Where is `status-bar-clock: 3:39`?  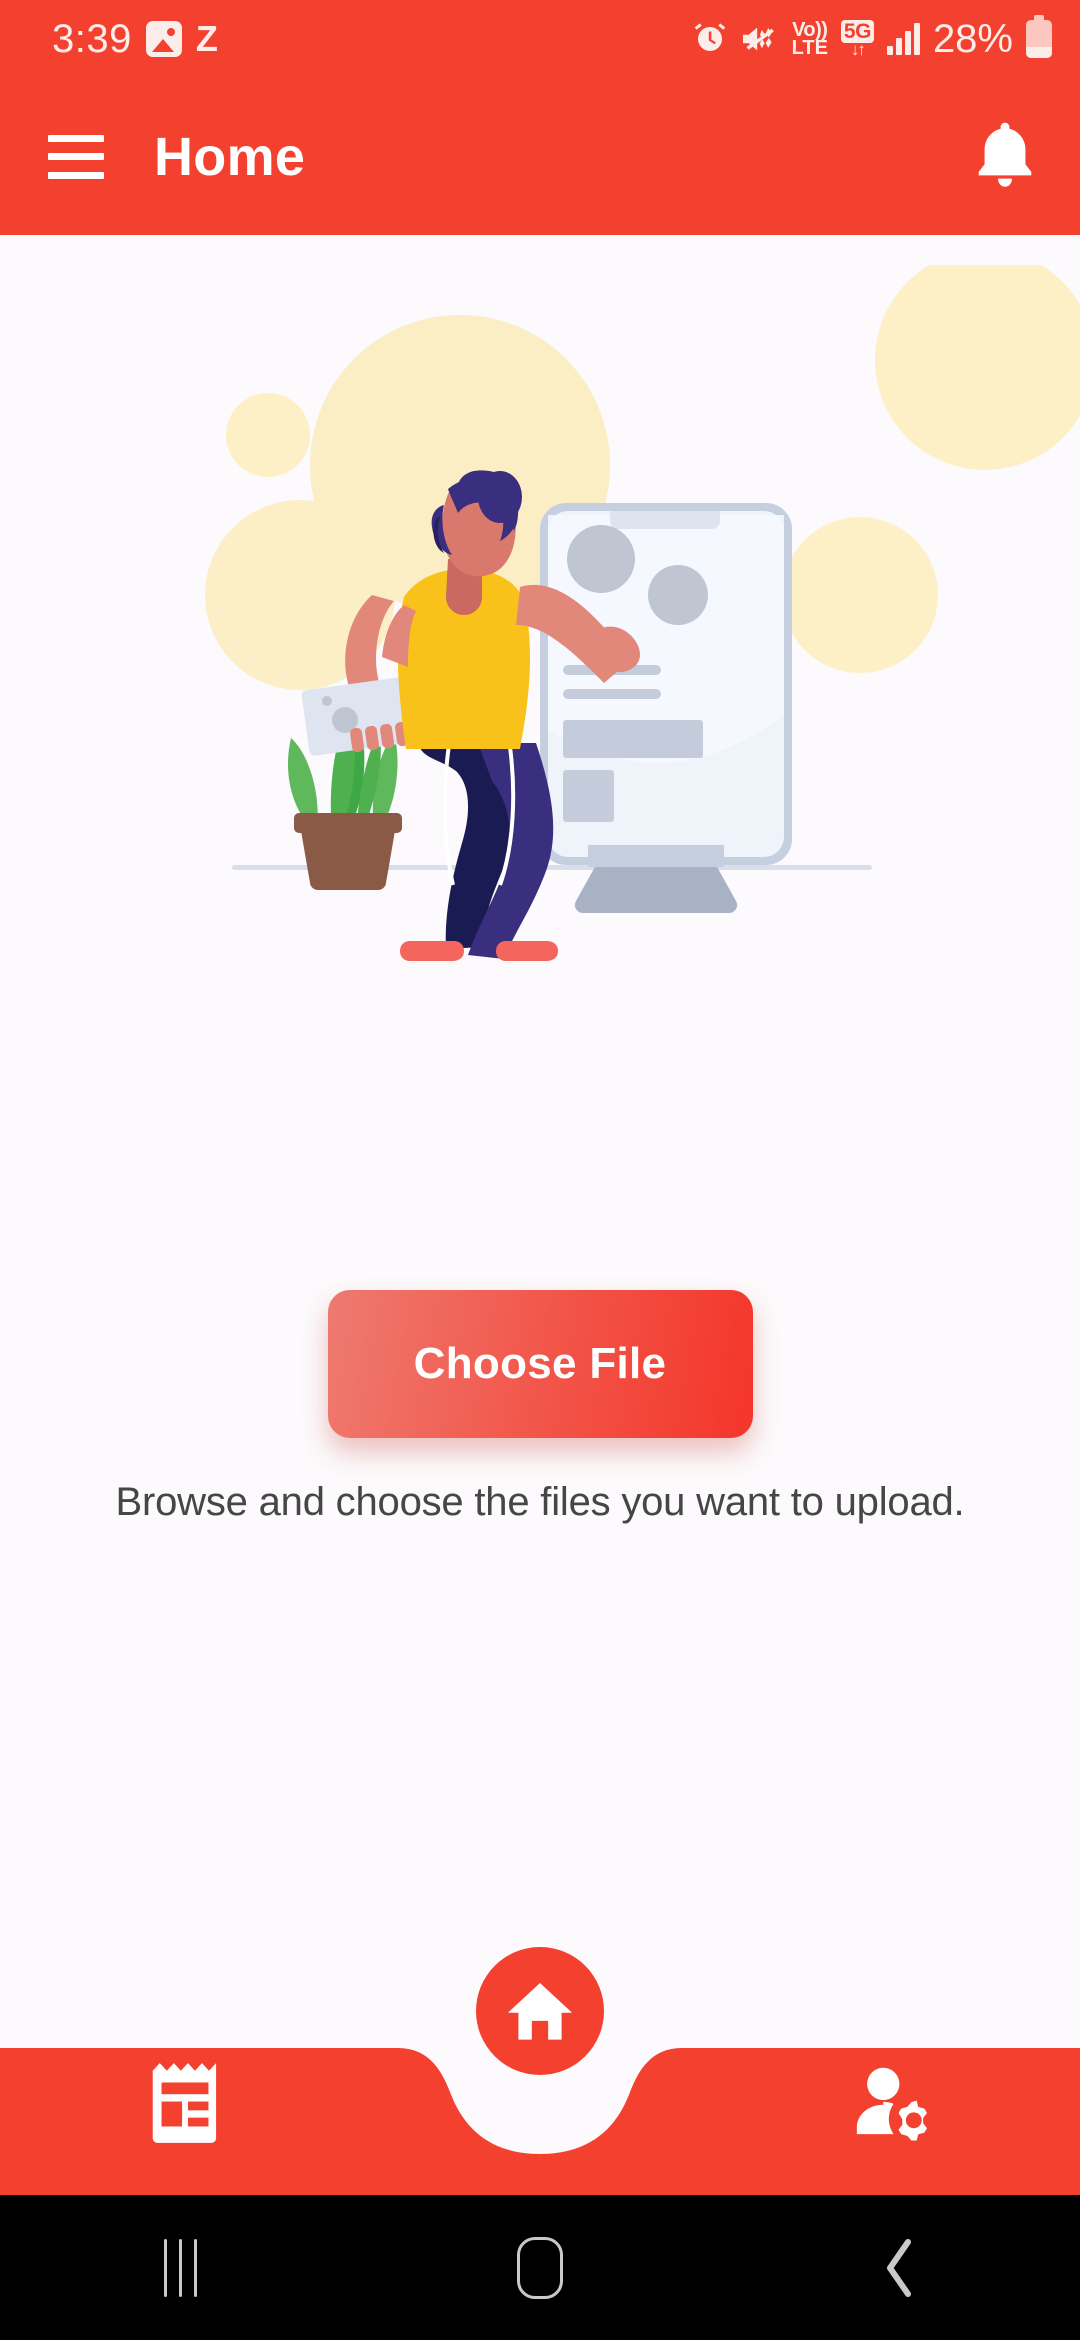
status-bar-clock: 3:39 is located at coordinates (92, 38).